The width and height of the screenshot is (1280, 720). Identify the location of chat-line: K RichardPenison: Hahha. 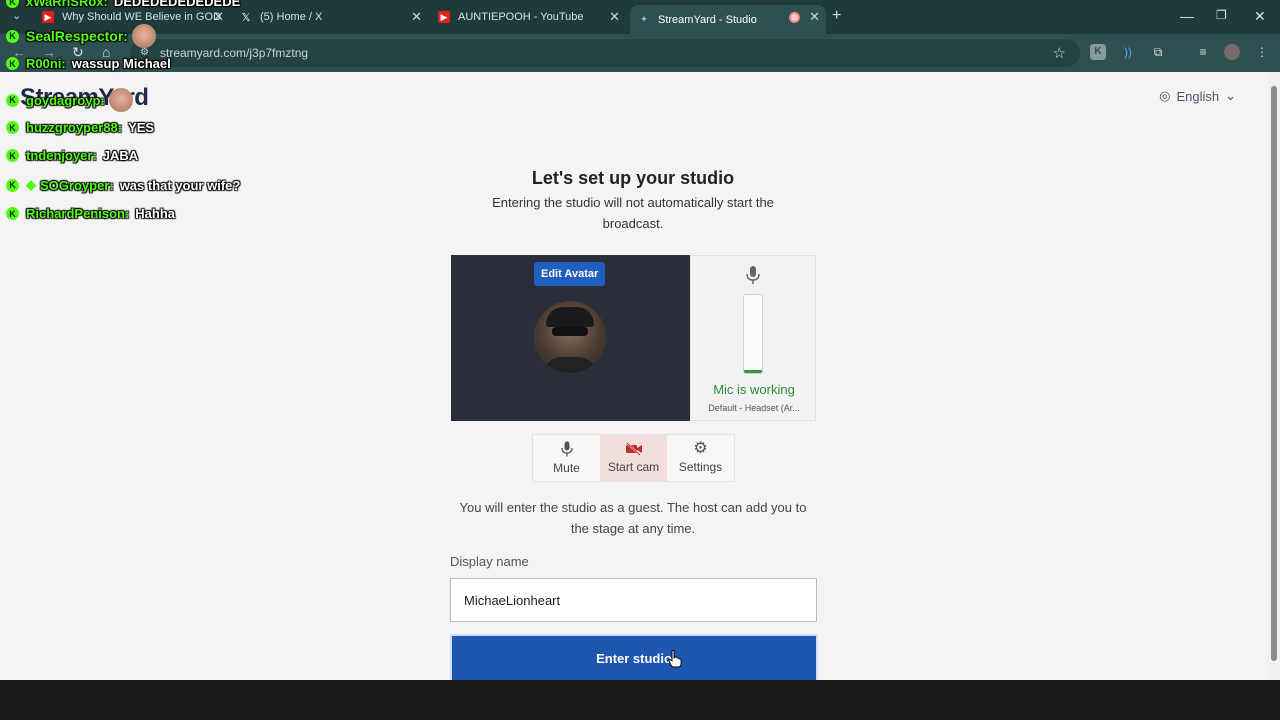
(90, 213).